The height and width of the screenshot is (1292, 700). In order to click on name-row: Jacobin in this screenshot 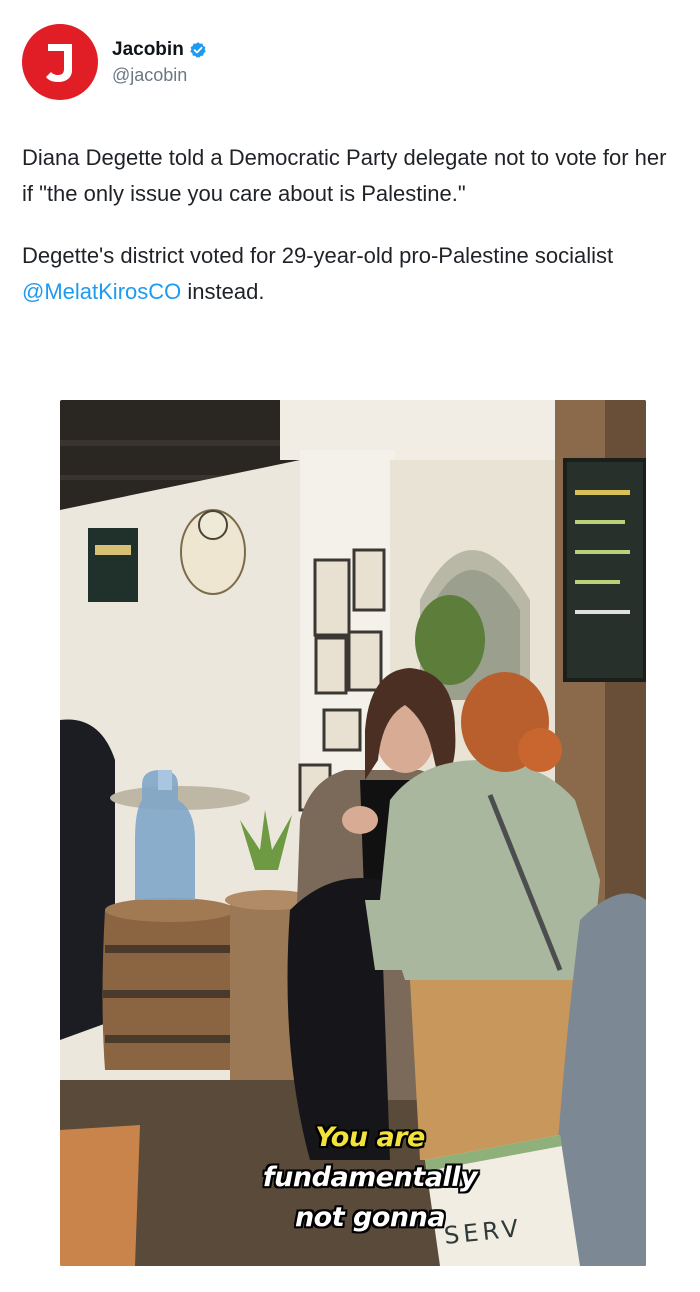, I will do `click(159, 50)`.